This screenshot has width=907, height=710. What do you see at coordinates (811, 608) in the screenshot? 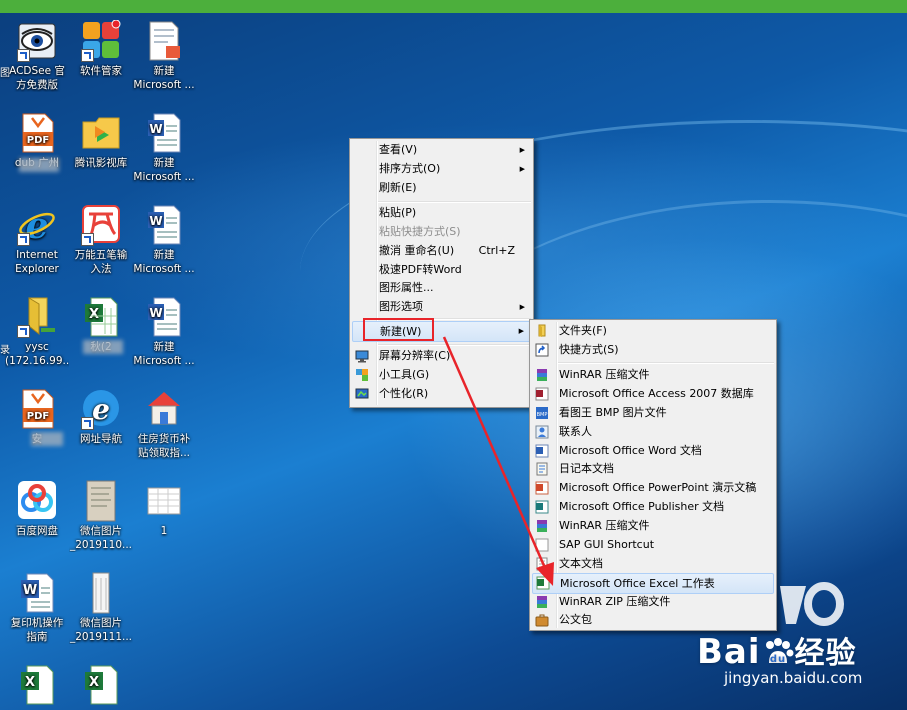
I see `win7-logo-fragment` at bounding box center [811, 608].